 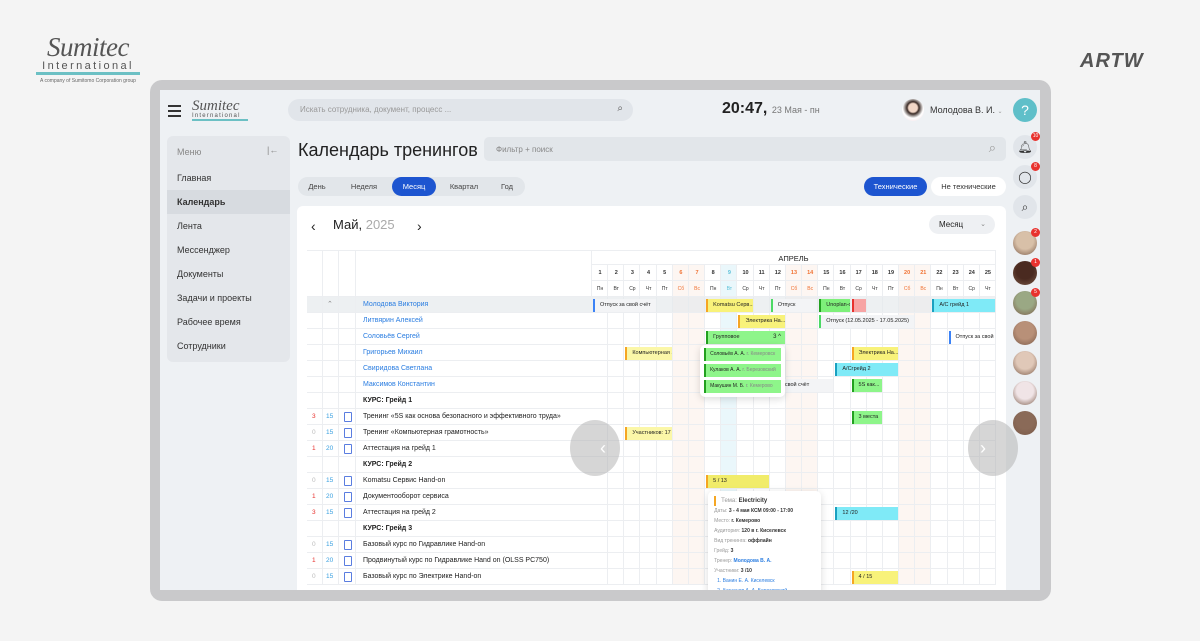 I want to click on messages-button: ◯ 8, so click(x=1026, y=175).